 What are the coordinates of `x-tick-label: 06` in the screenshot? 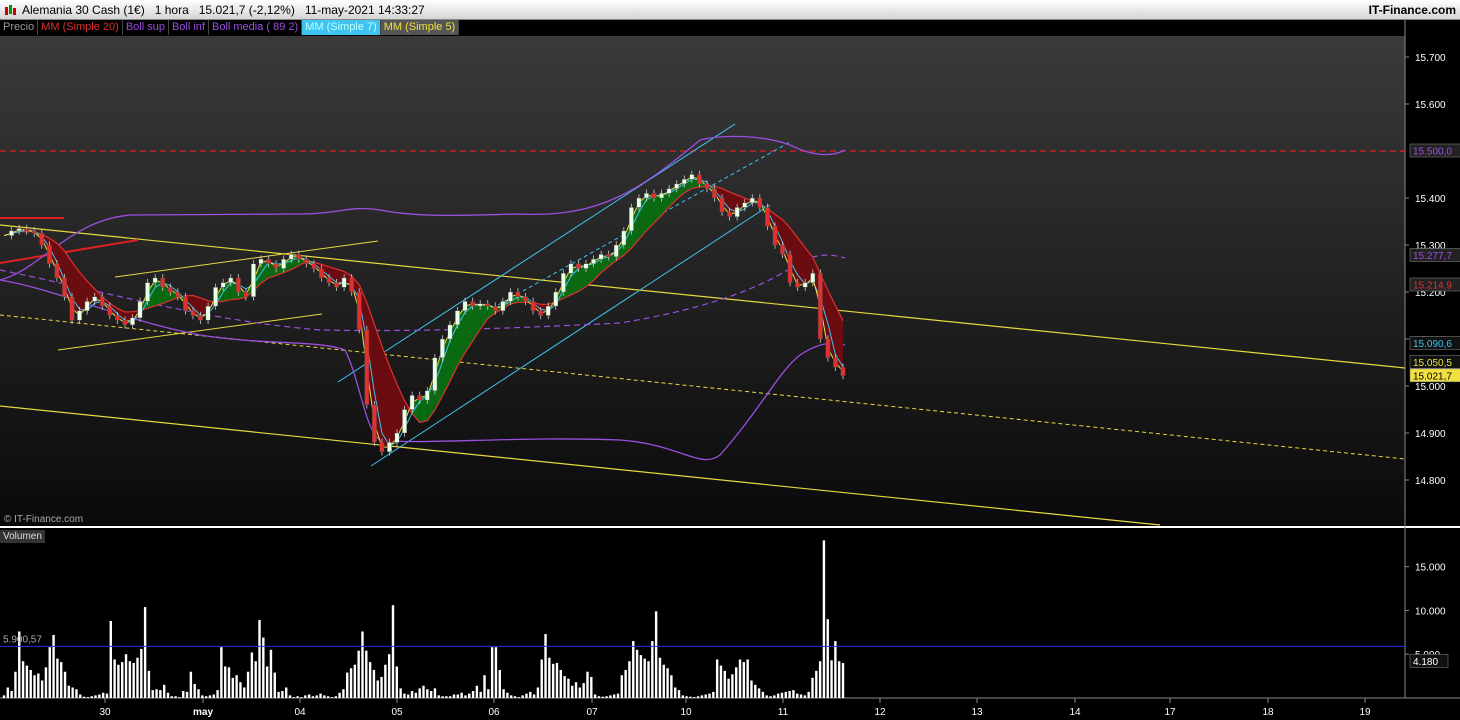 It's located at (494, 712).